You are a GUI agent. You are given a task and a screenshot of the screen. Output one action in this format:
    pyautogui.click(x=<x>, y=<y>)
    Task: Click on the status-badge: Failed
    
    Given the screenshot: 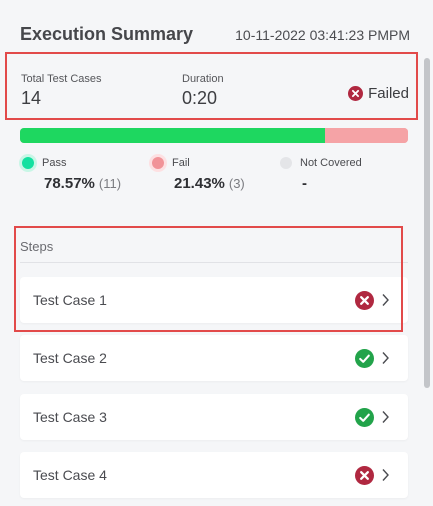 What is the action you would take?
    pyautogui.click(x=378, y=93)
    